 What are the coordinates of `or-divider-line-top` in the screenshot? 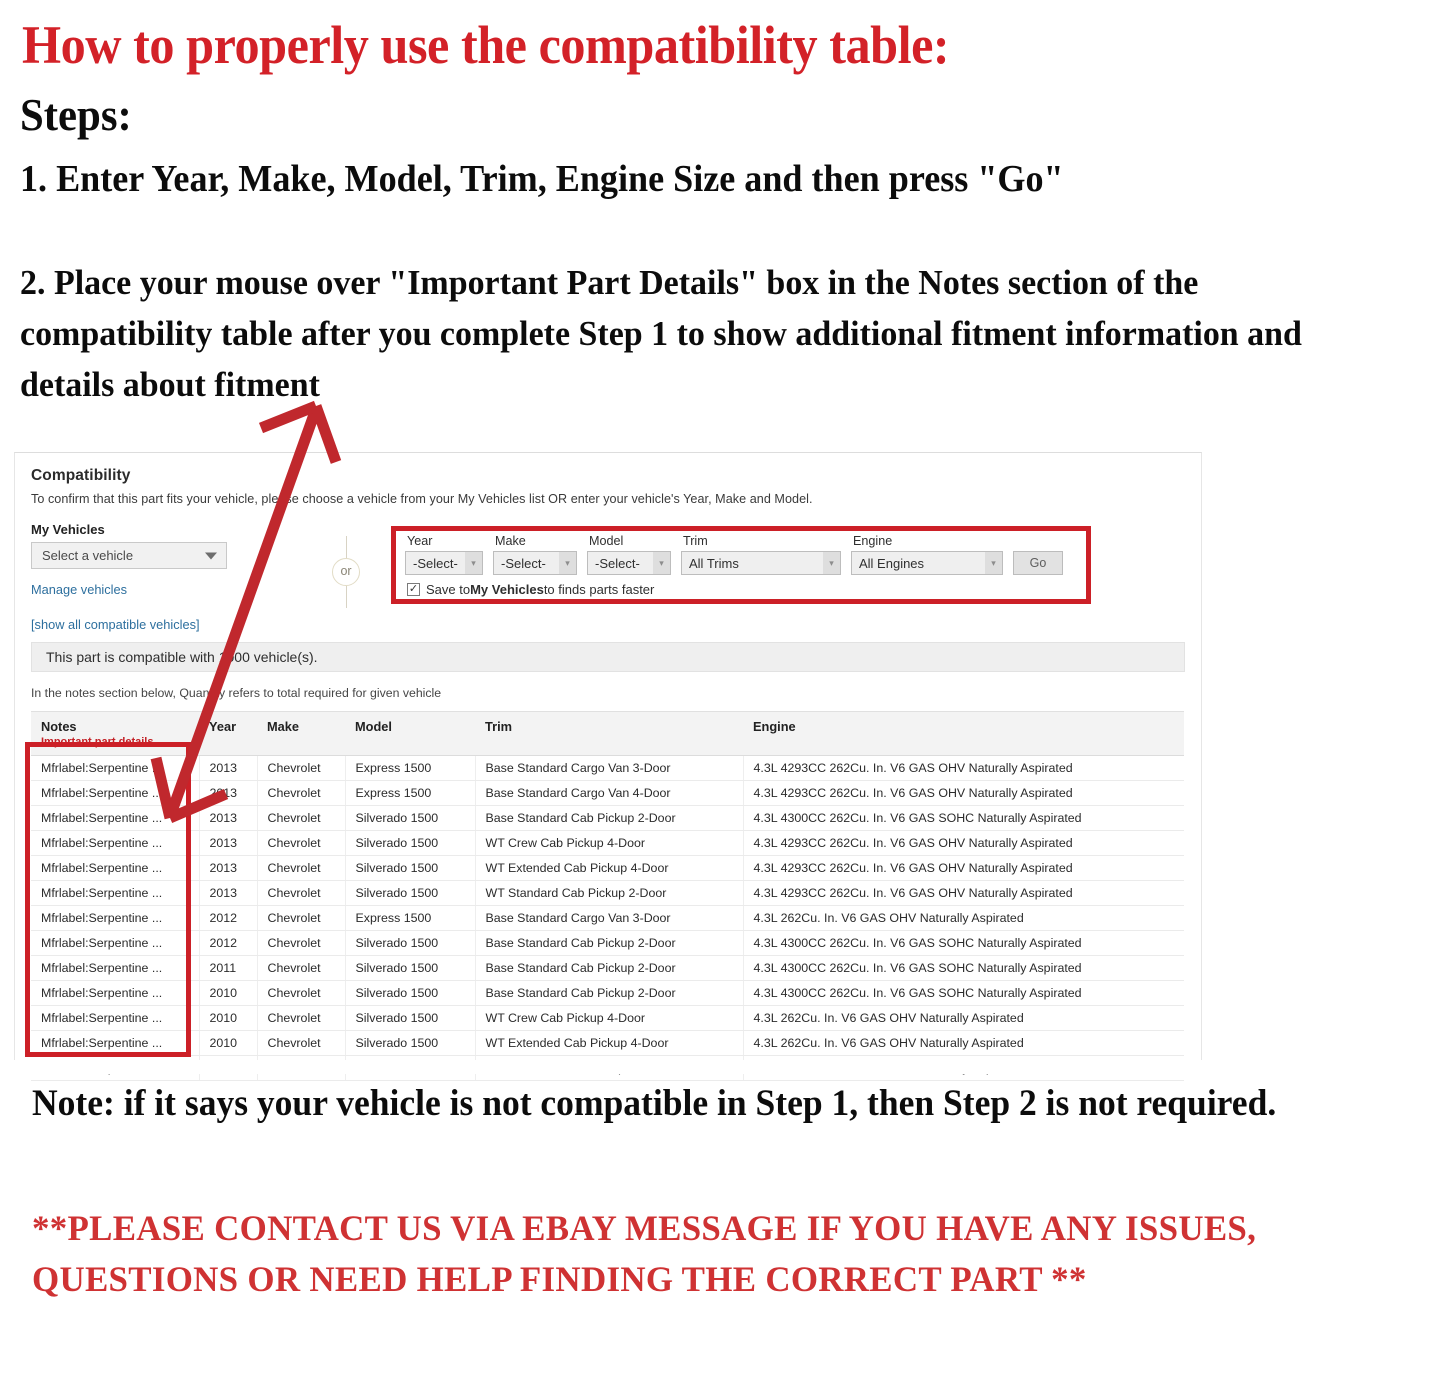 It's located at (346, 547).